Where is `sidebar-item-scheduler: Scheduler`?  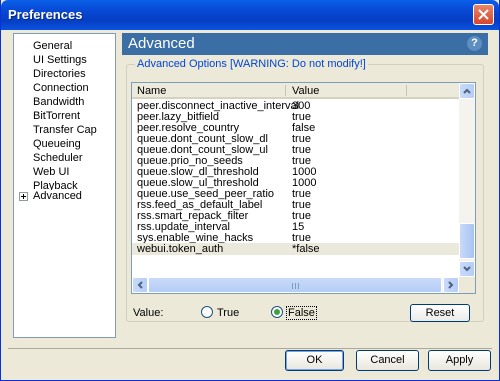
sidebar-item-scheduler: Scheduler is located at coordinates (58, 158).